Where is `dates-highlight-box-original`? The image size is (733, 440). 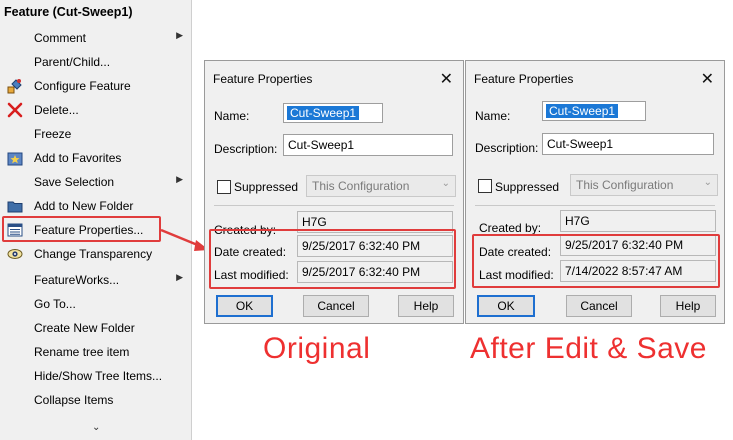
dates-highlight-box-original is located at coordinates (332, 259).